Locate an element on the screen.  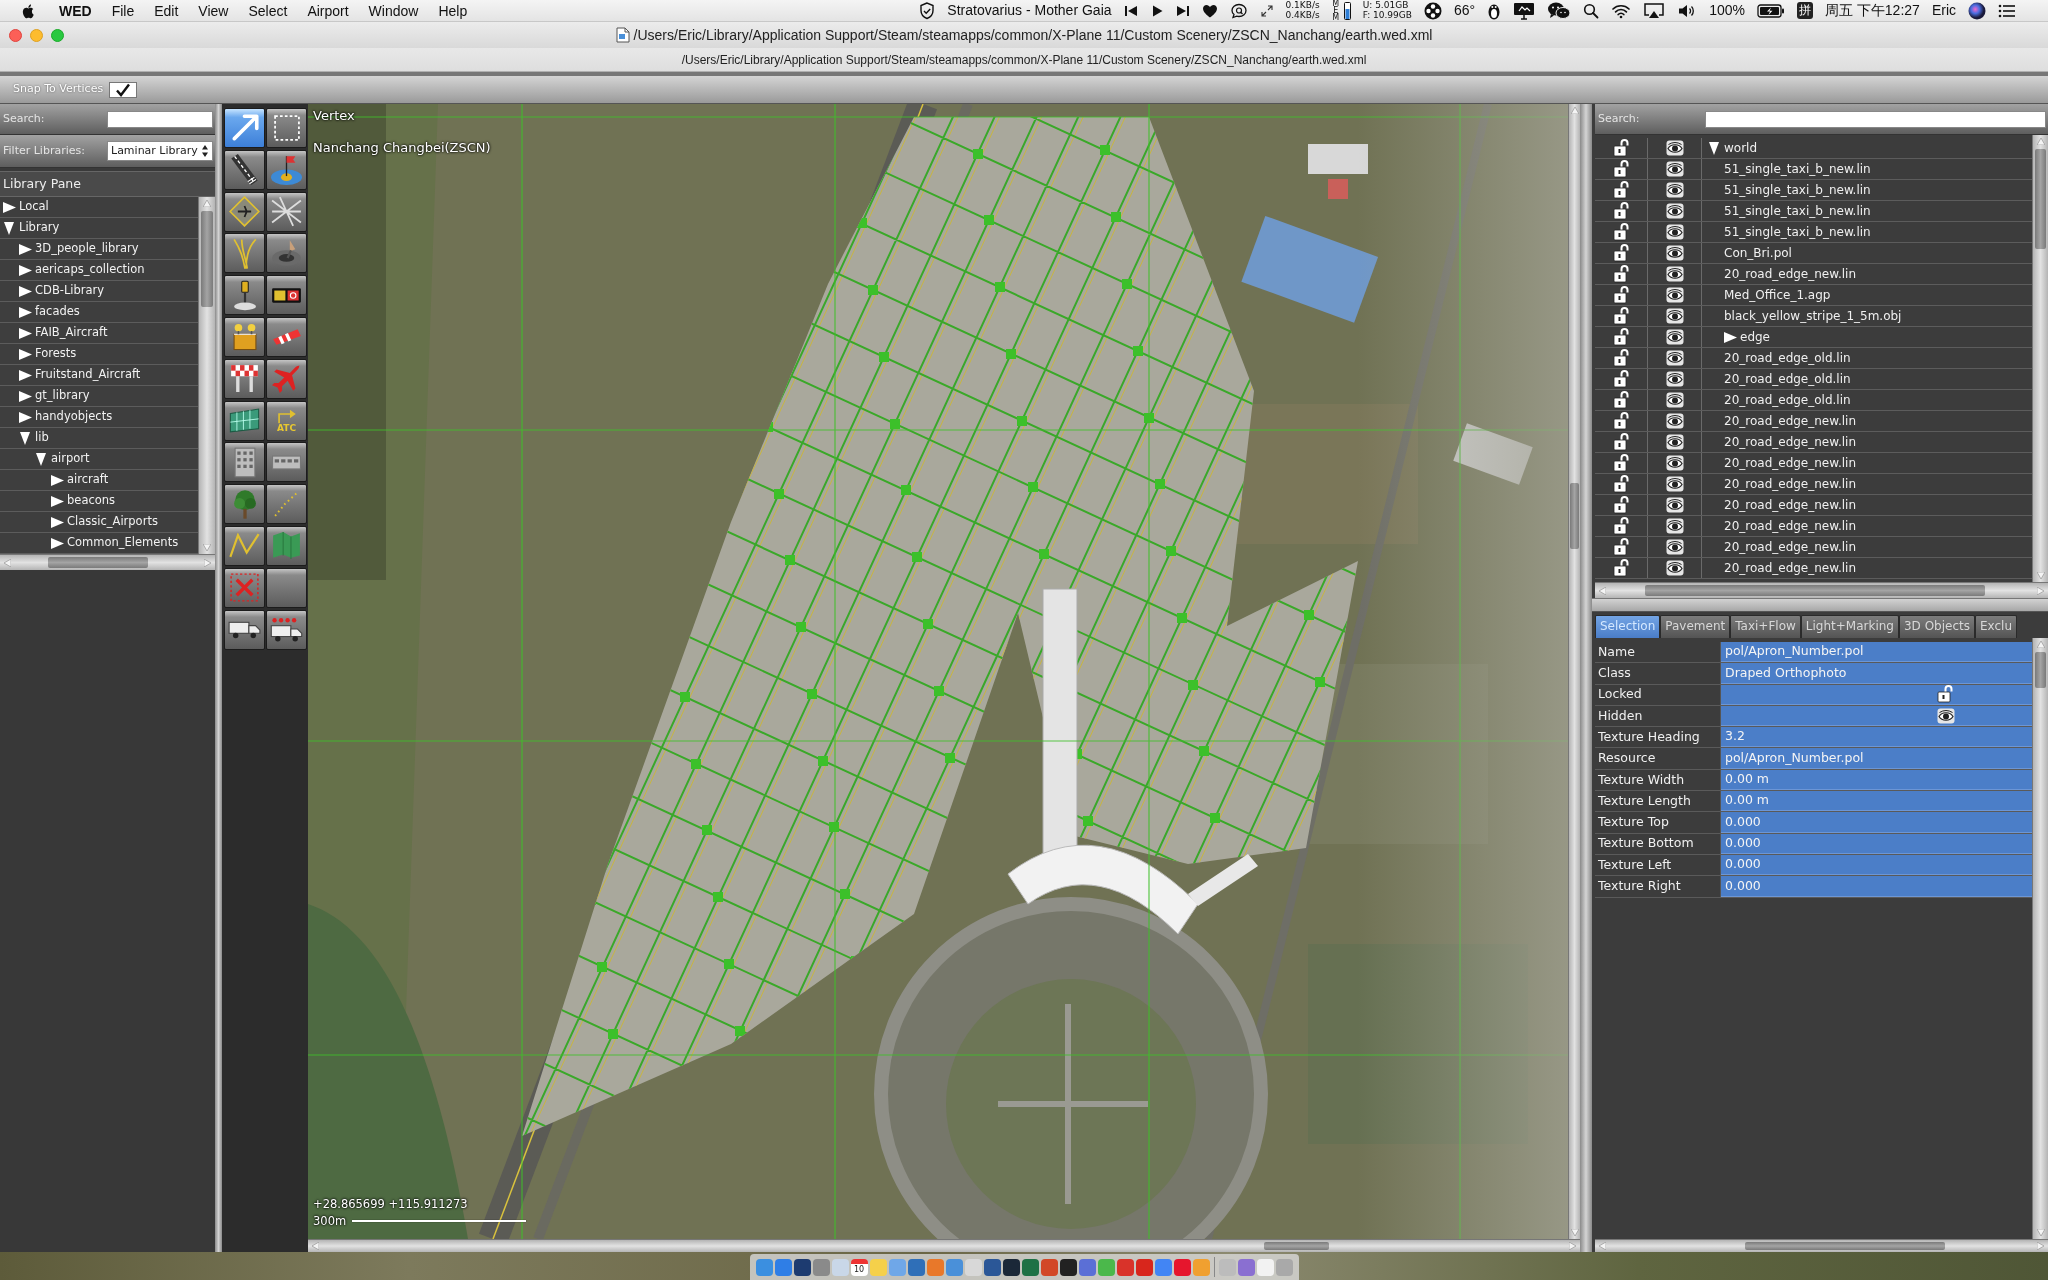
next-track-icon is located at coordinates (1182, 10).